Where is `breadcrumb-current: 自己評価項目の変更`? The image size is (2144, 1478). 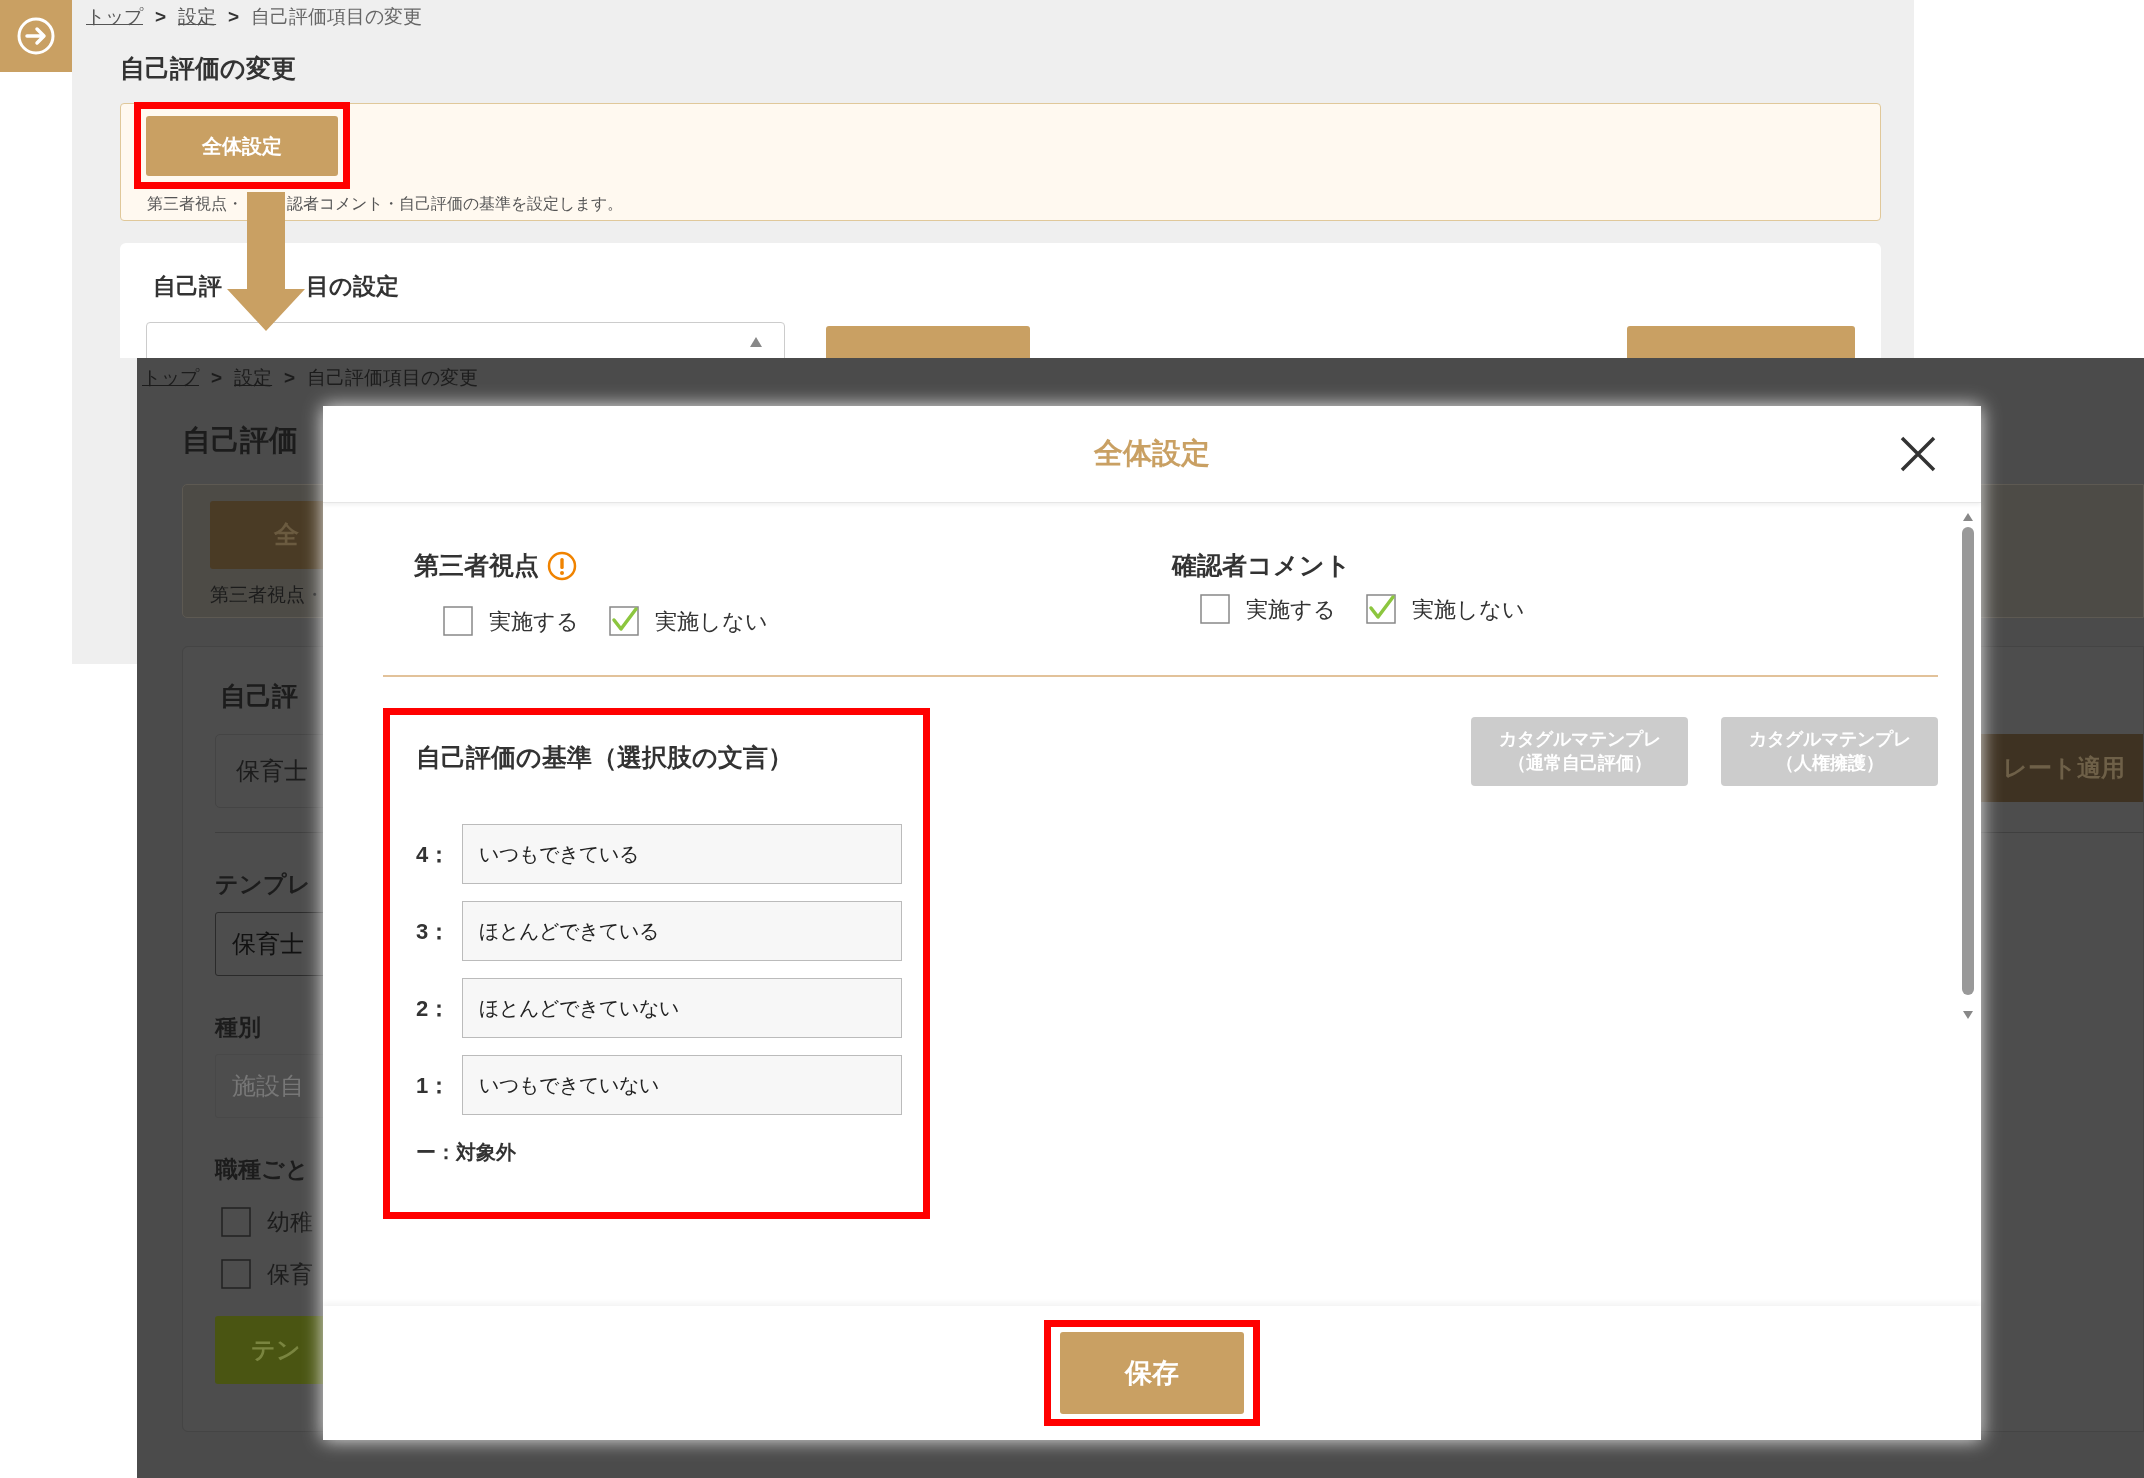
breadcrumb-current: 自己評価項目の変更 is located at coordinates (337, 17).